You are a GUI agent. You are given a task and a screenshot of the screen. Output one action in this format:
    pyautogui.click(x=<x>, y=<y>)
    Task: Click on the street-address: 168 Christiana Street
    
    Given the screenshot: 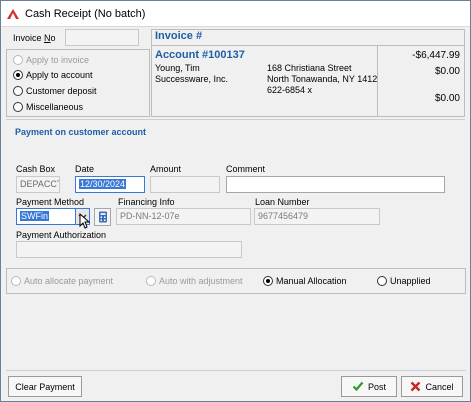 What is the action you would take?
    pyautogui.click(x=309, y=68)
    